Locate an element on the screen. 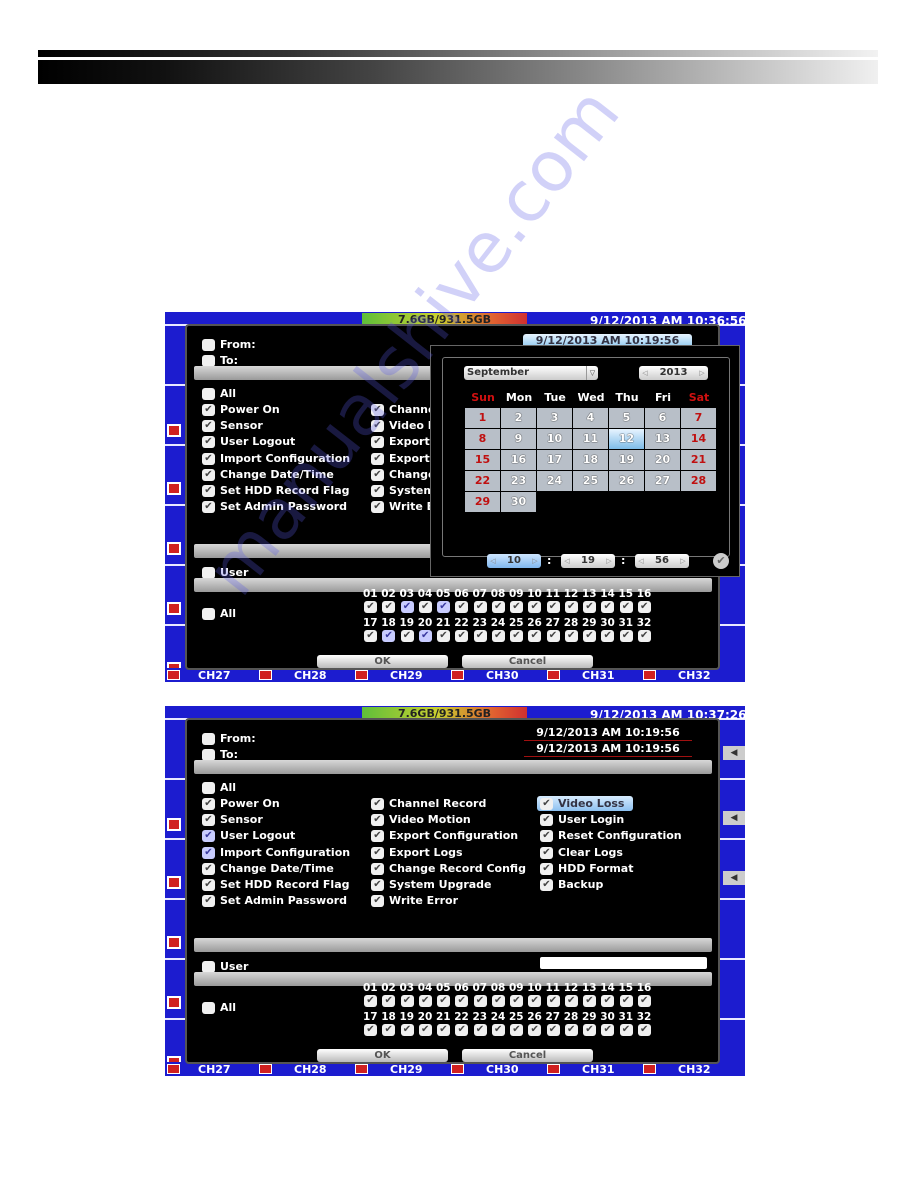 The width and height of the screenshot is (918, 1188). calendar-day: 6 is located at coordinates (662, 418).